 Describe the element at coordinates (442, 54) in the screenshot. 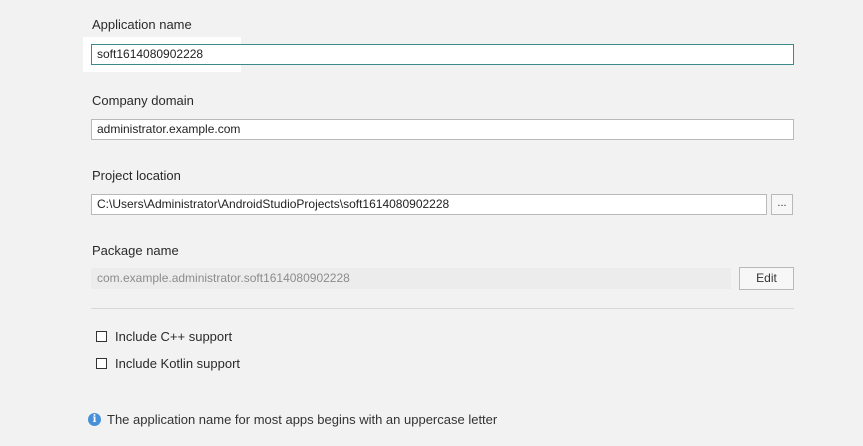

I see `application-name-input: soft1614080902228` at that location.